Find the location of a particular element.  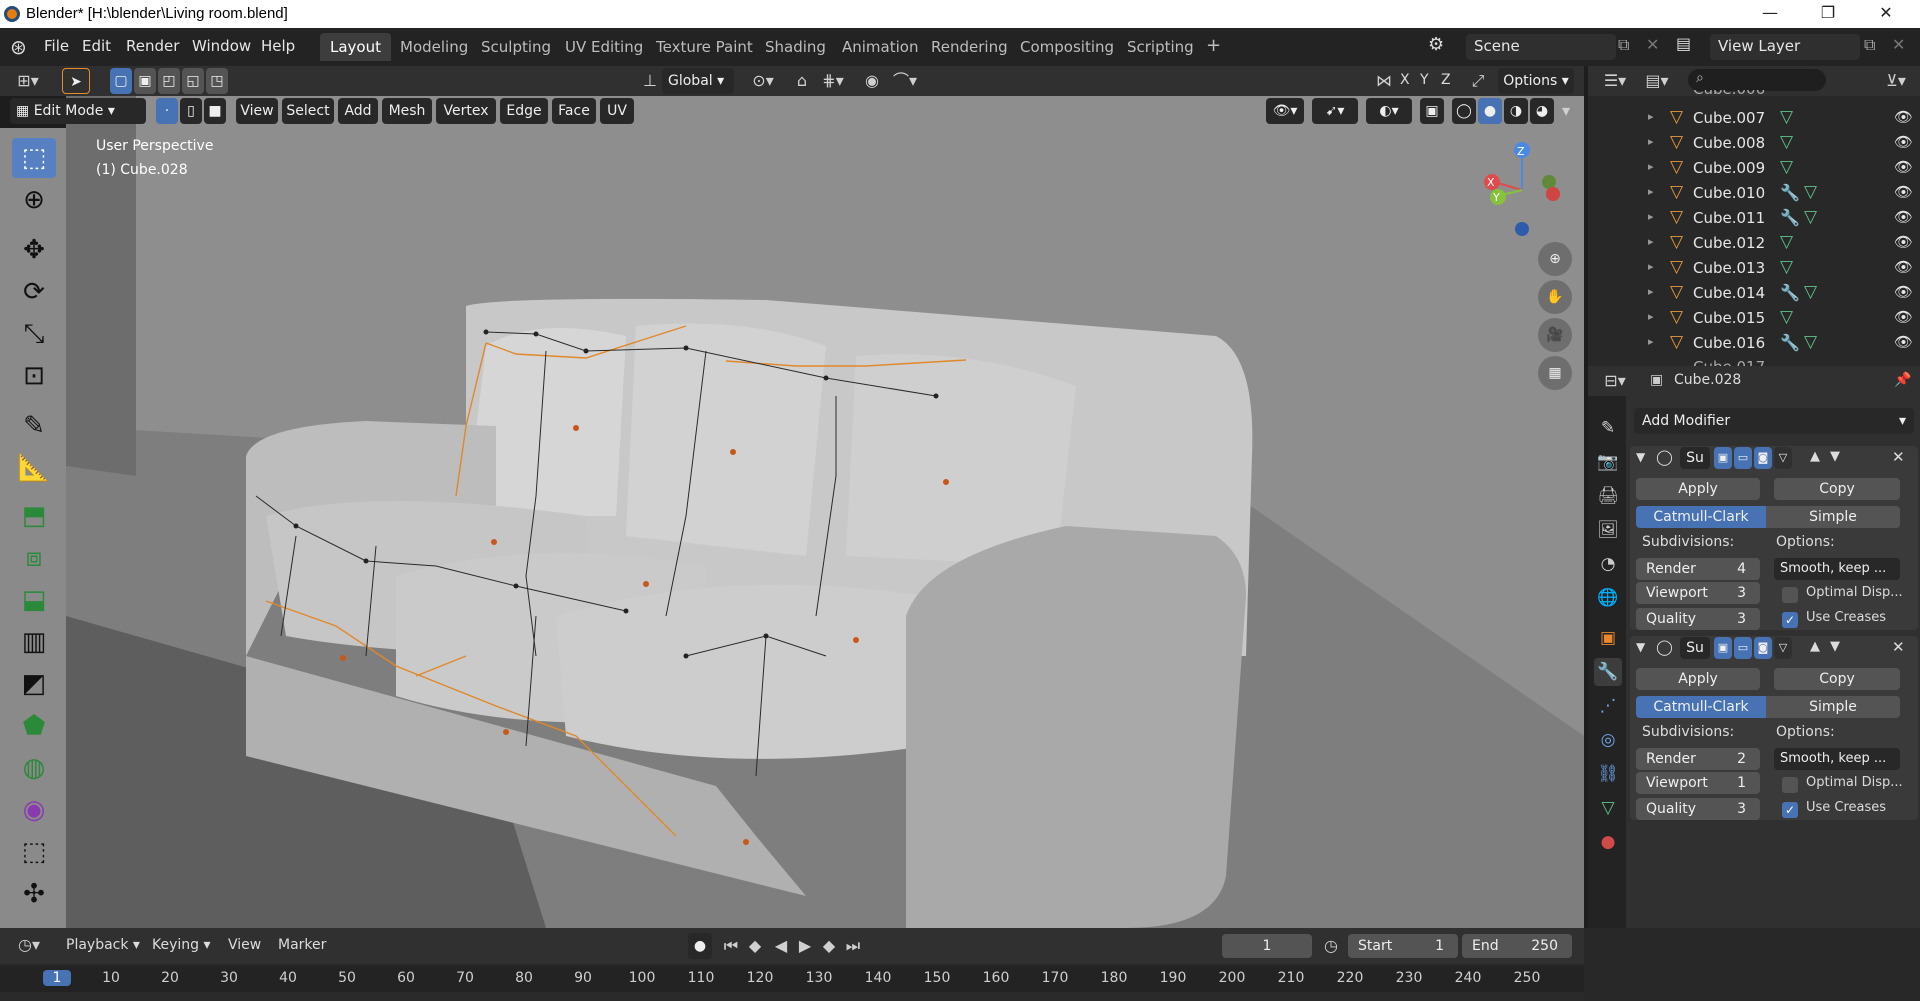

menu-uv: UV is located at coordinates (617, 111).